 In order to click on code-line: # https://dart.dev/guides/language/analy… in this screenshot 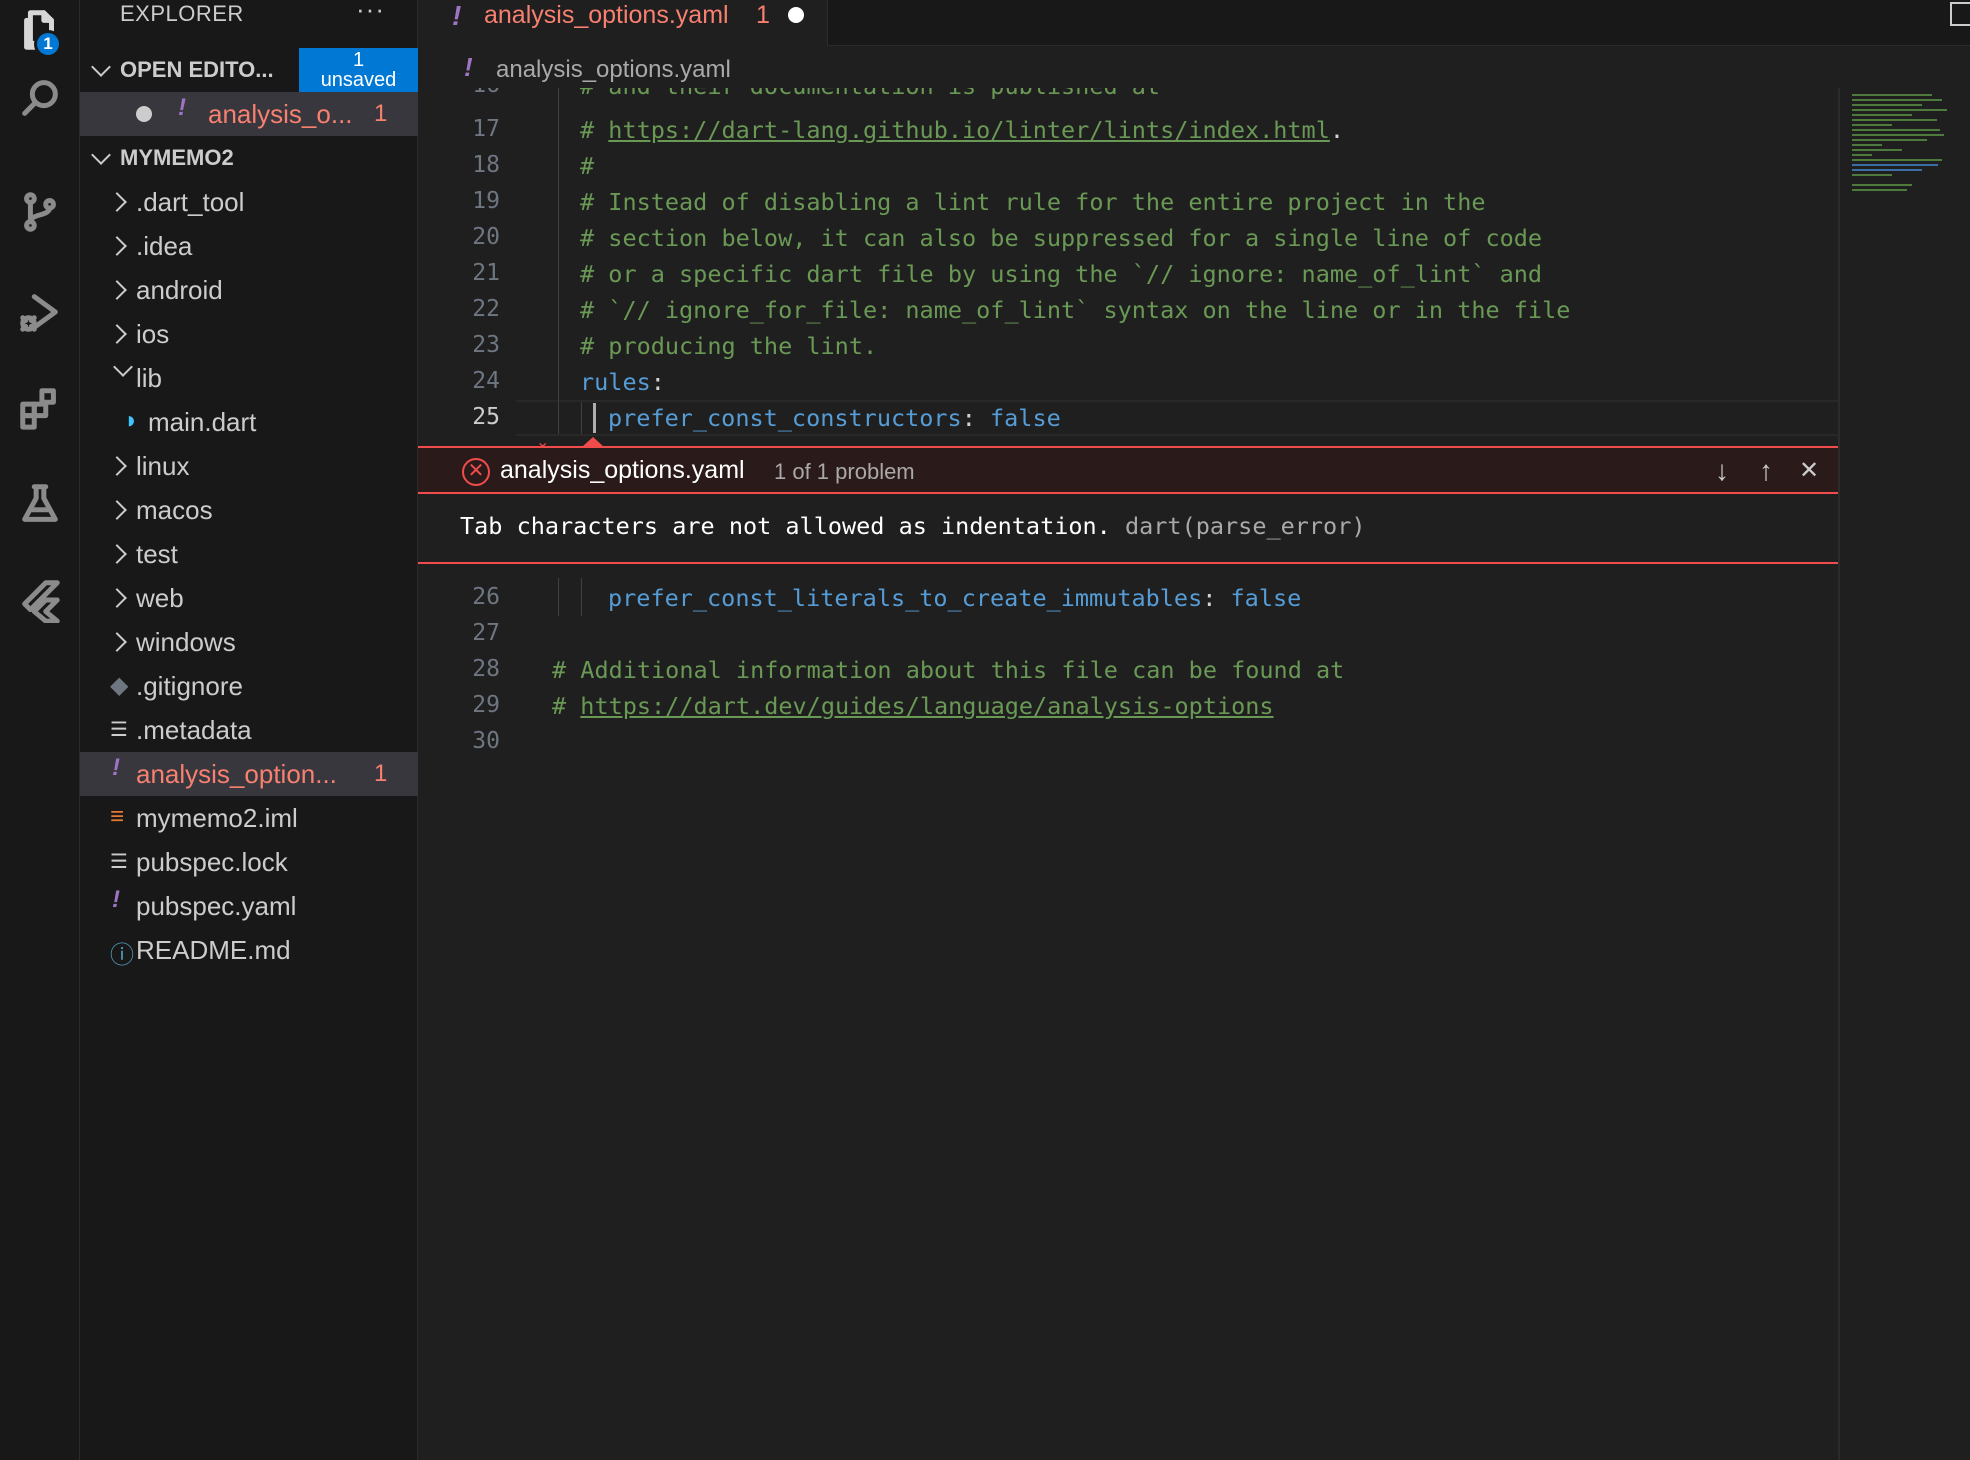, I will do `click(913, 706)`.